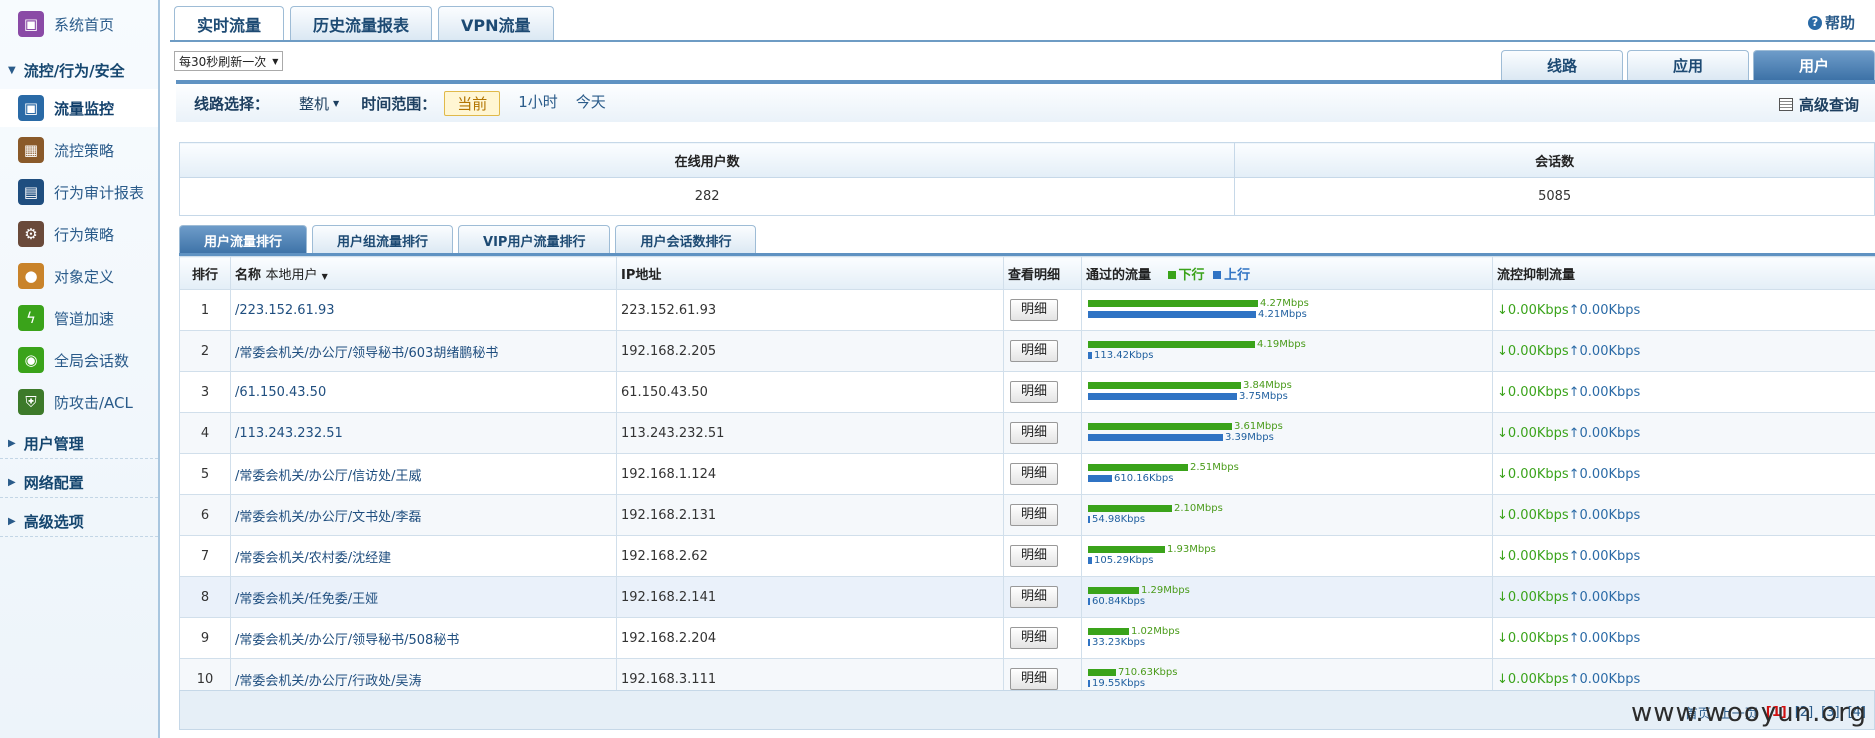  I want to click on flow-down: 710.63Kbps, so click(1132, 672).